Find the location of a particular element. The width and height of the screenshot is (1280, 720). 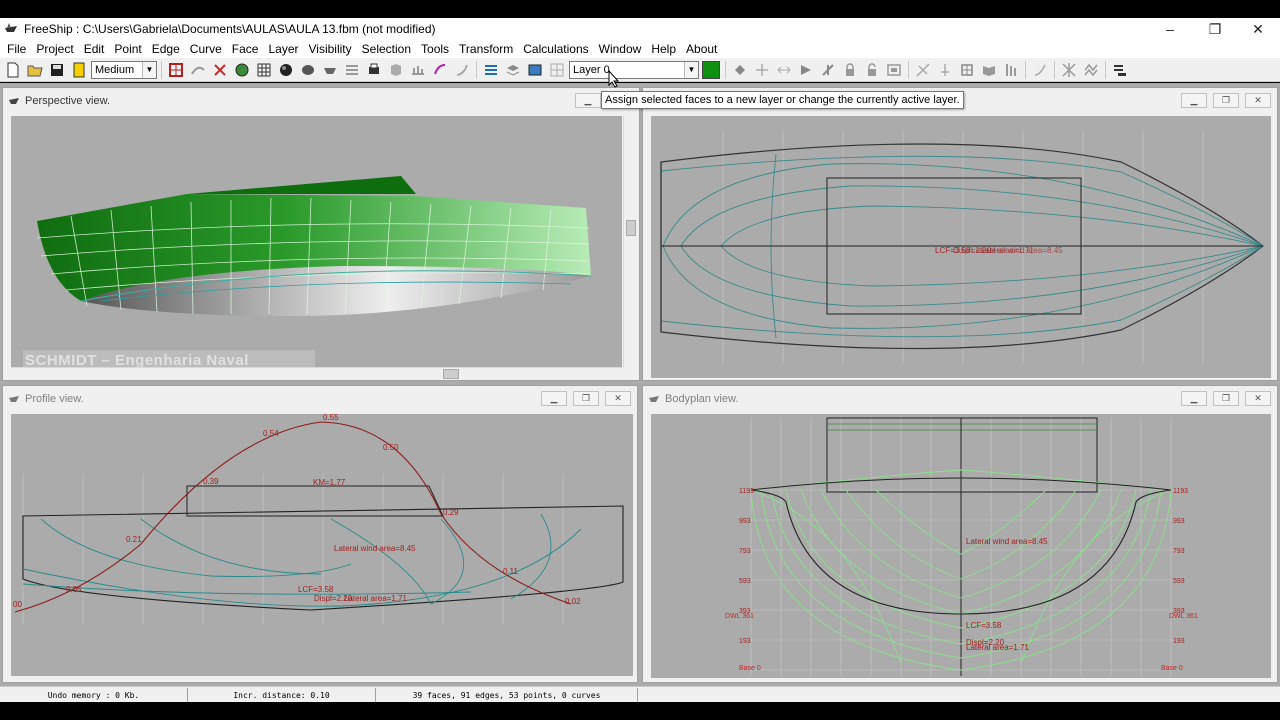

wireframe-icon is located at coordinates (308, 70).